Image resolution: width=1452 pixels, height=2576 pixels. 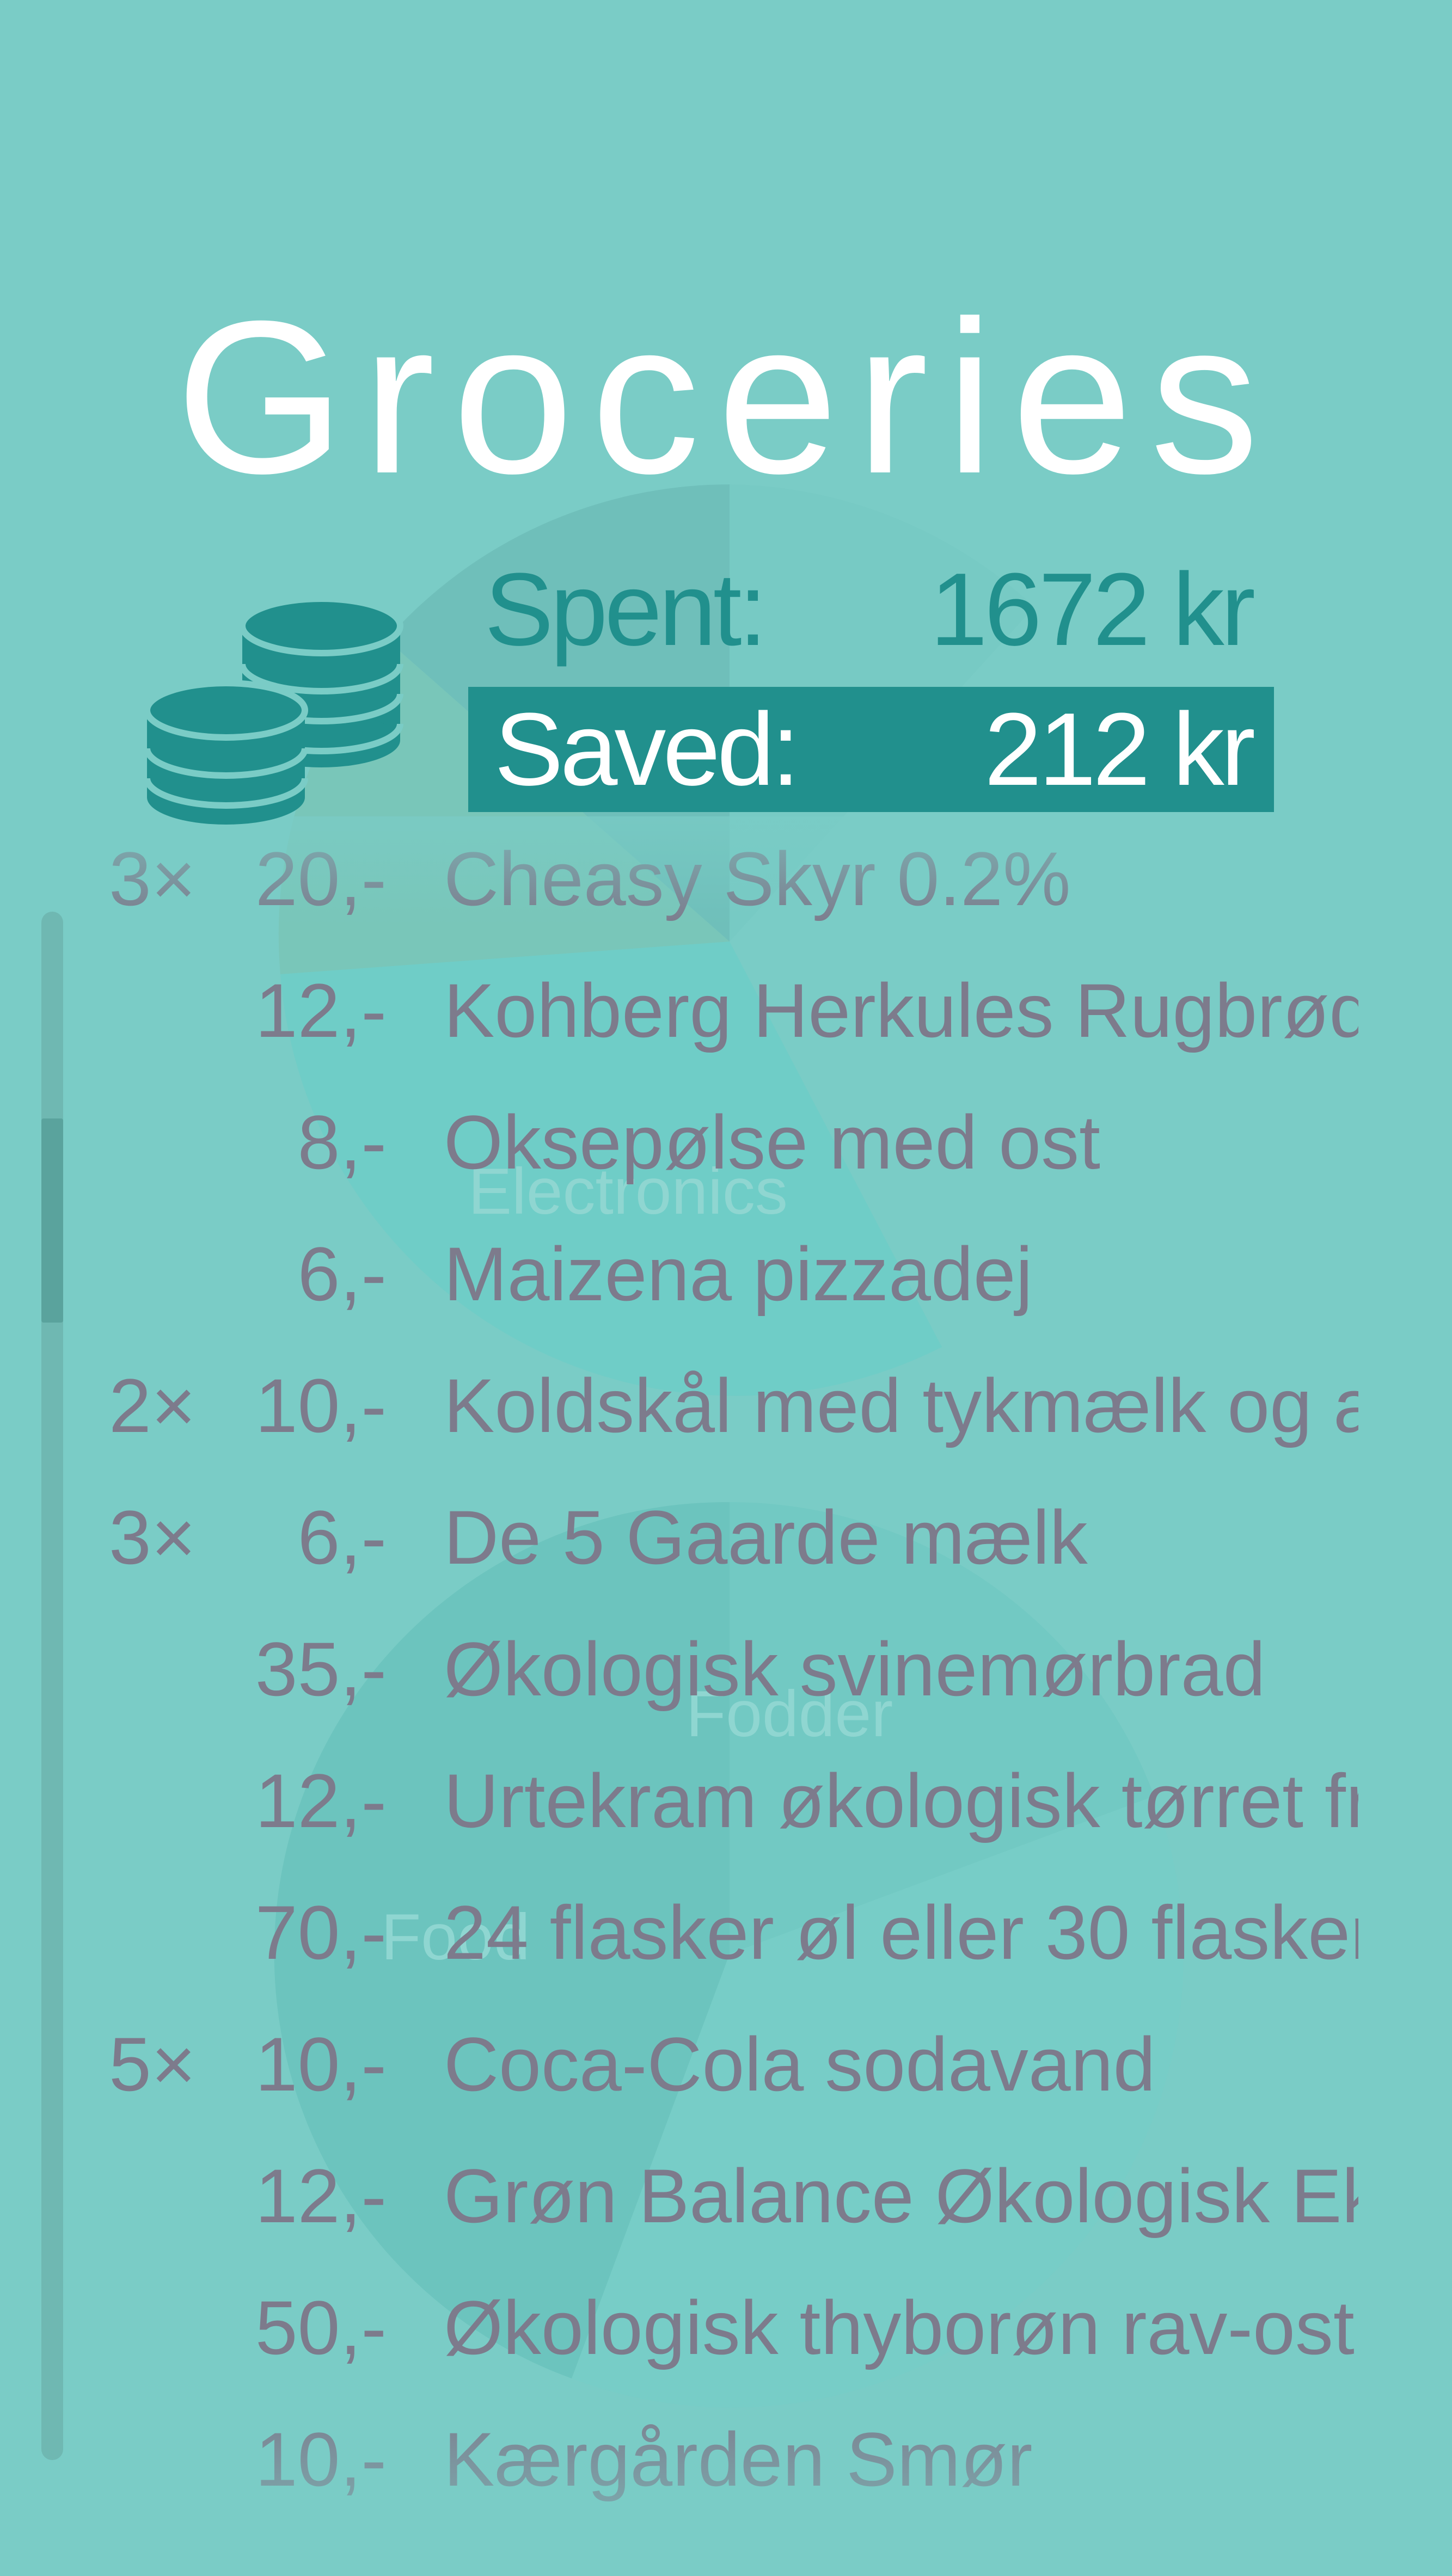 I want to click on item-name: Coca-Cola sodavand, so click(x=800, y=2064).